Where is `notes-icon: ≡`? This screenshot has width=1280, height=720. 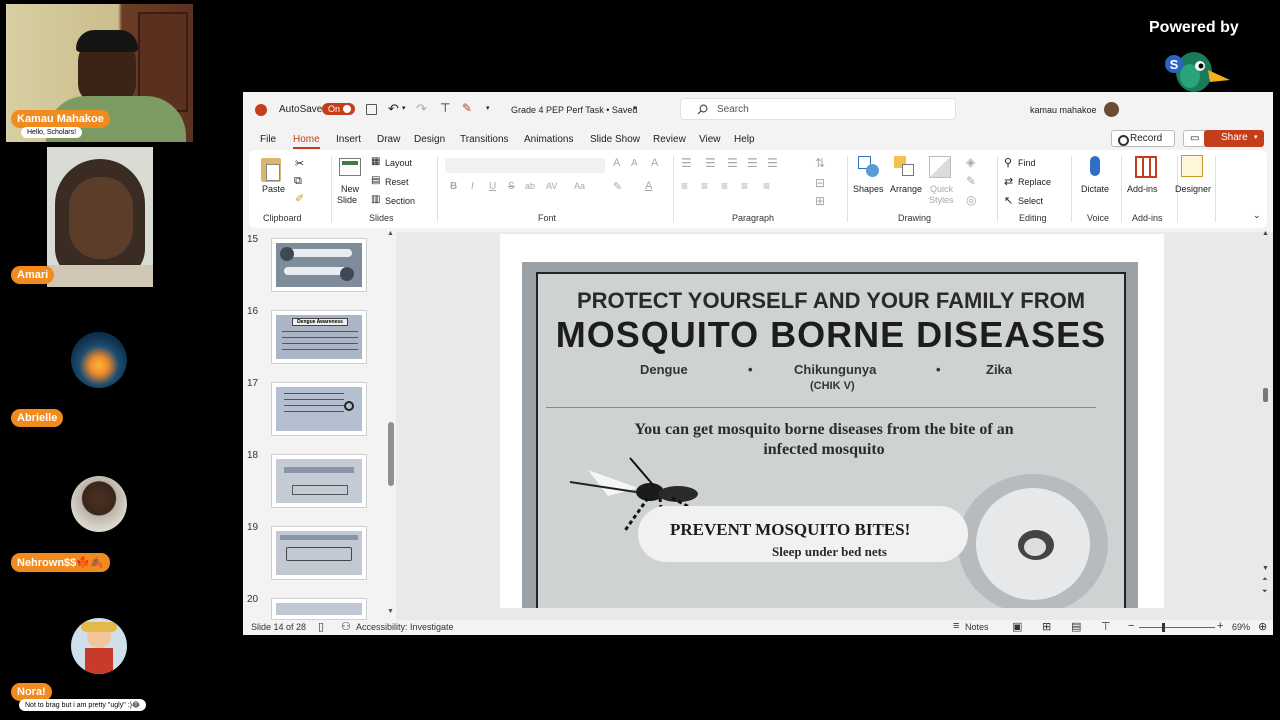
notes-icon: ≡ is located at coordinates (956, 626).